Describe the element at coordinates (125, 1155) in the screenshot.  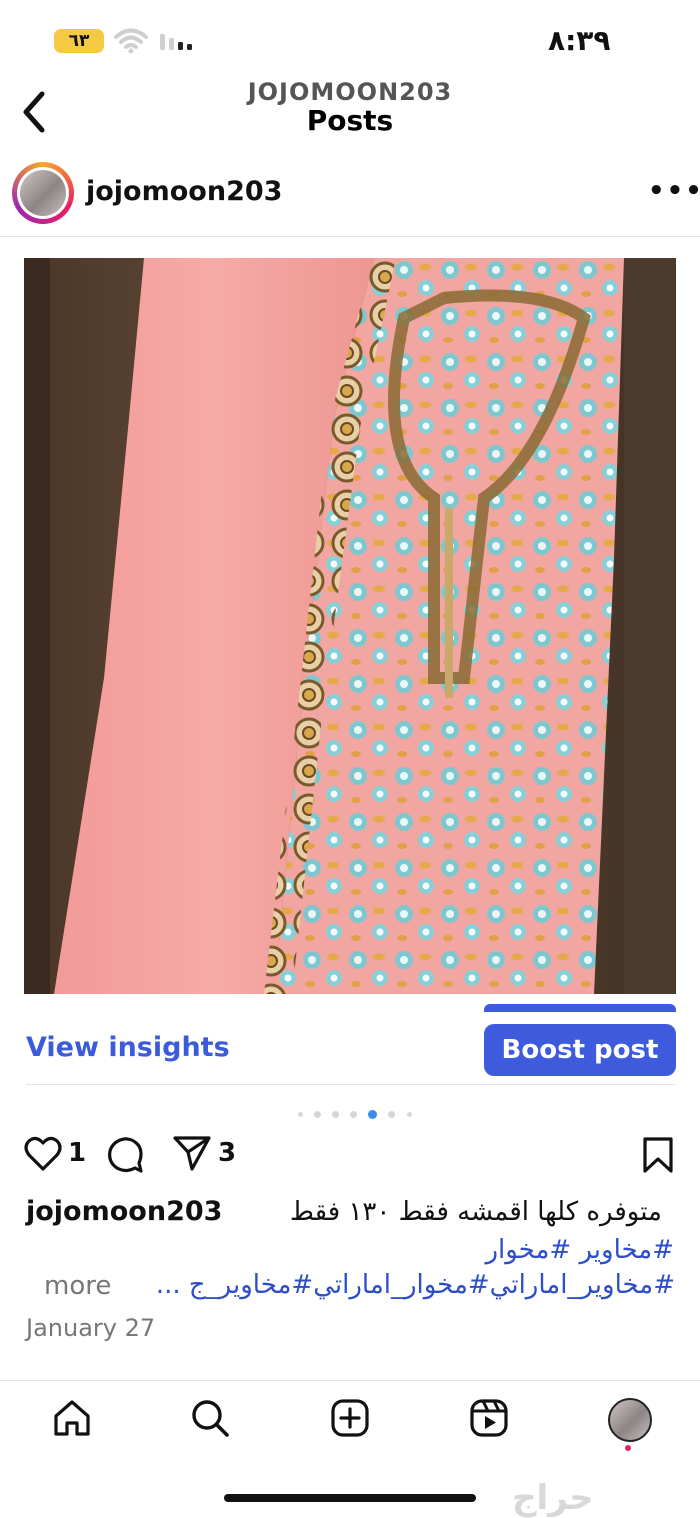
I see `comment-icon` at that location.